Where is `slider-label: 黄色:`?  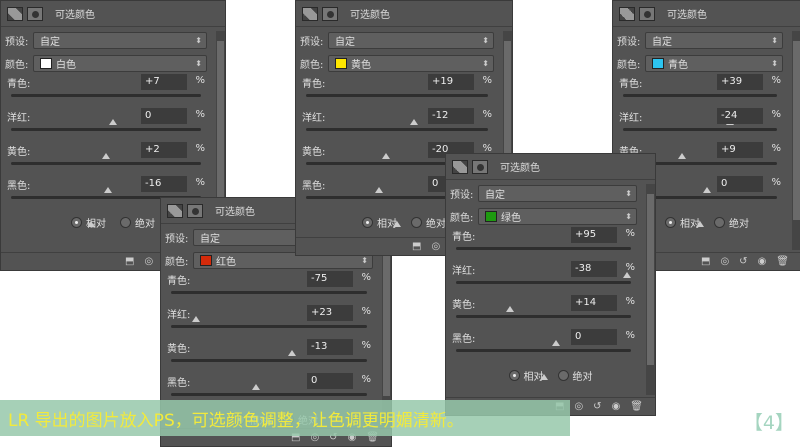 slider-label: 黄色: is located at coordinates (314, 152).